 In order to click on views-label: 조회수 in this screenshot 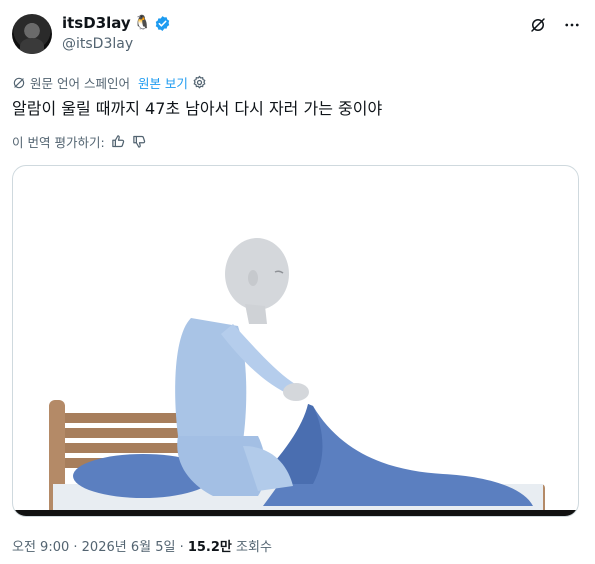, I will do `click(254, 547)`.